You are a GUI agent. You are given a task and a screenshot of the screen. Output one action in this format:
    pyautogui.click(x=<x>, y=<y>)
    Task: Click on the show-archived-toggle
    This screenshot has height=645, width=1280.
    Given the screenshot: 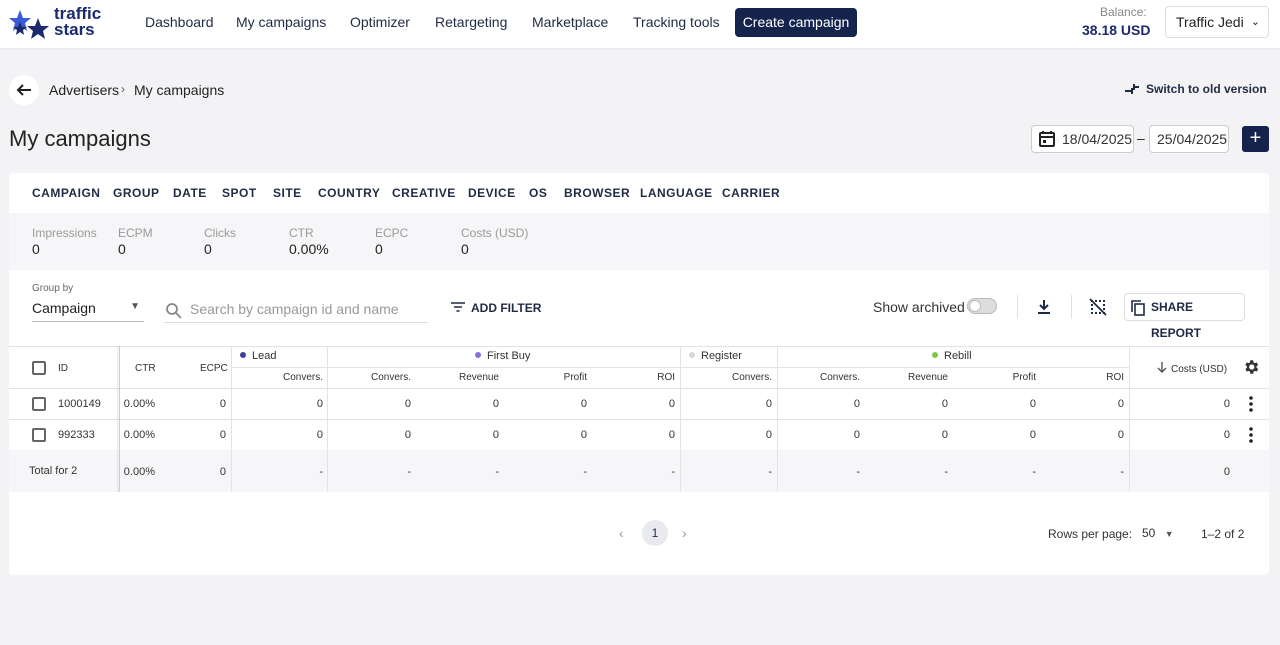 What is the action you would take?
    pyautogui.click(x=982, y=306)
    